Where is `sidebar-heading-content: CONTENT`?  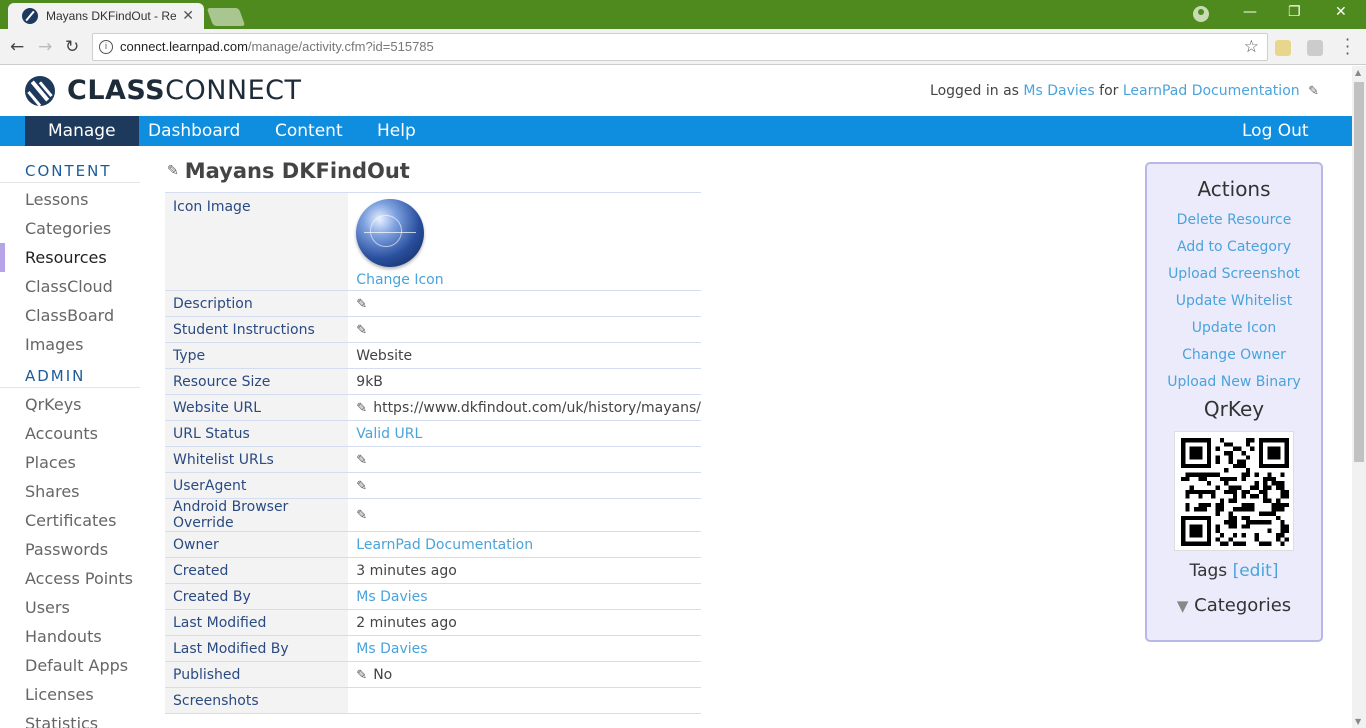
sidebar-heading-content: CONTENT is located at coordinates (70, 171).